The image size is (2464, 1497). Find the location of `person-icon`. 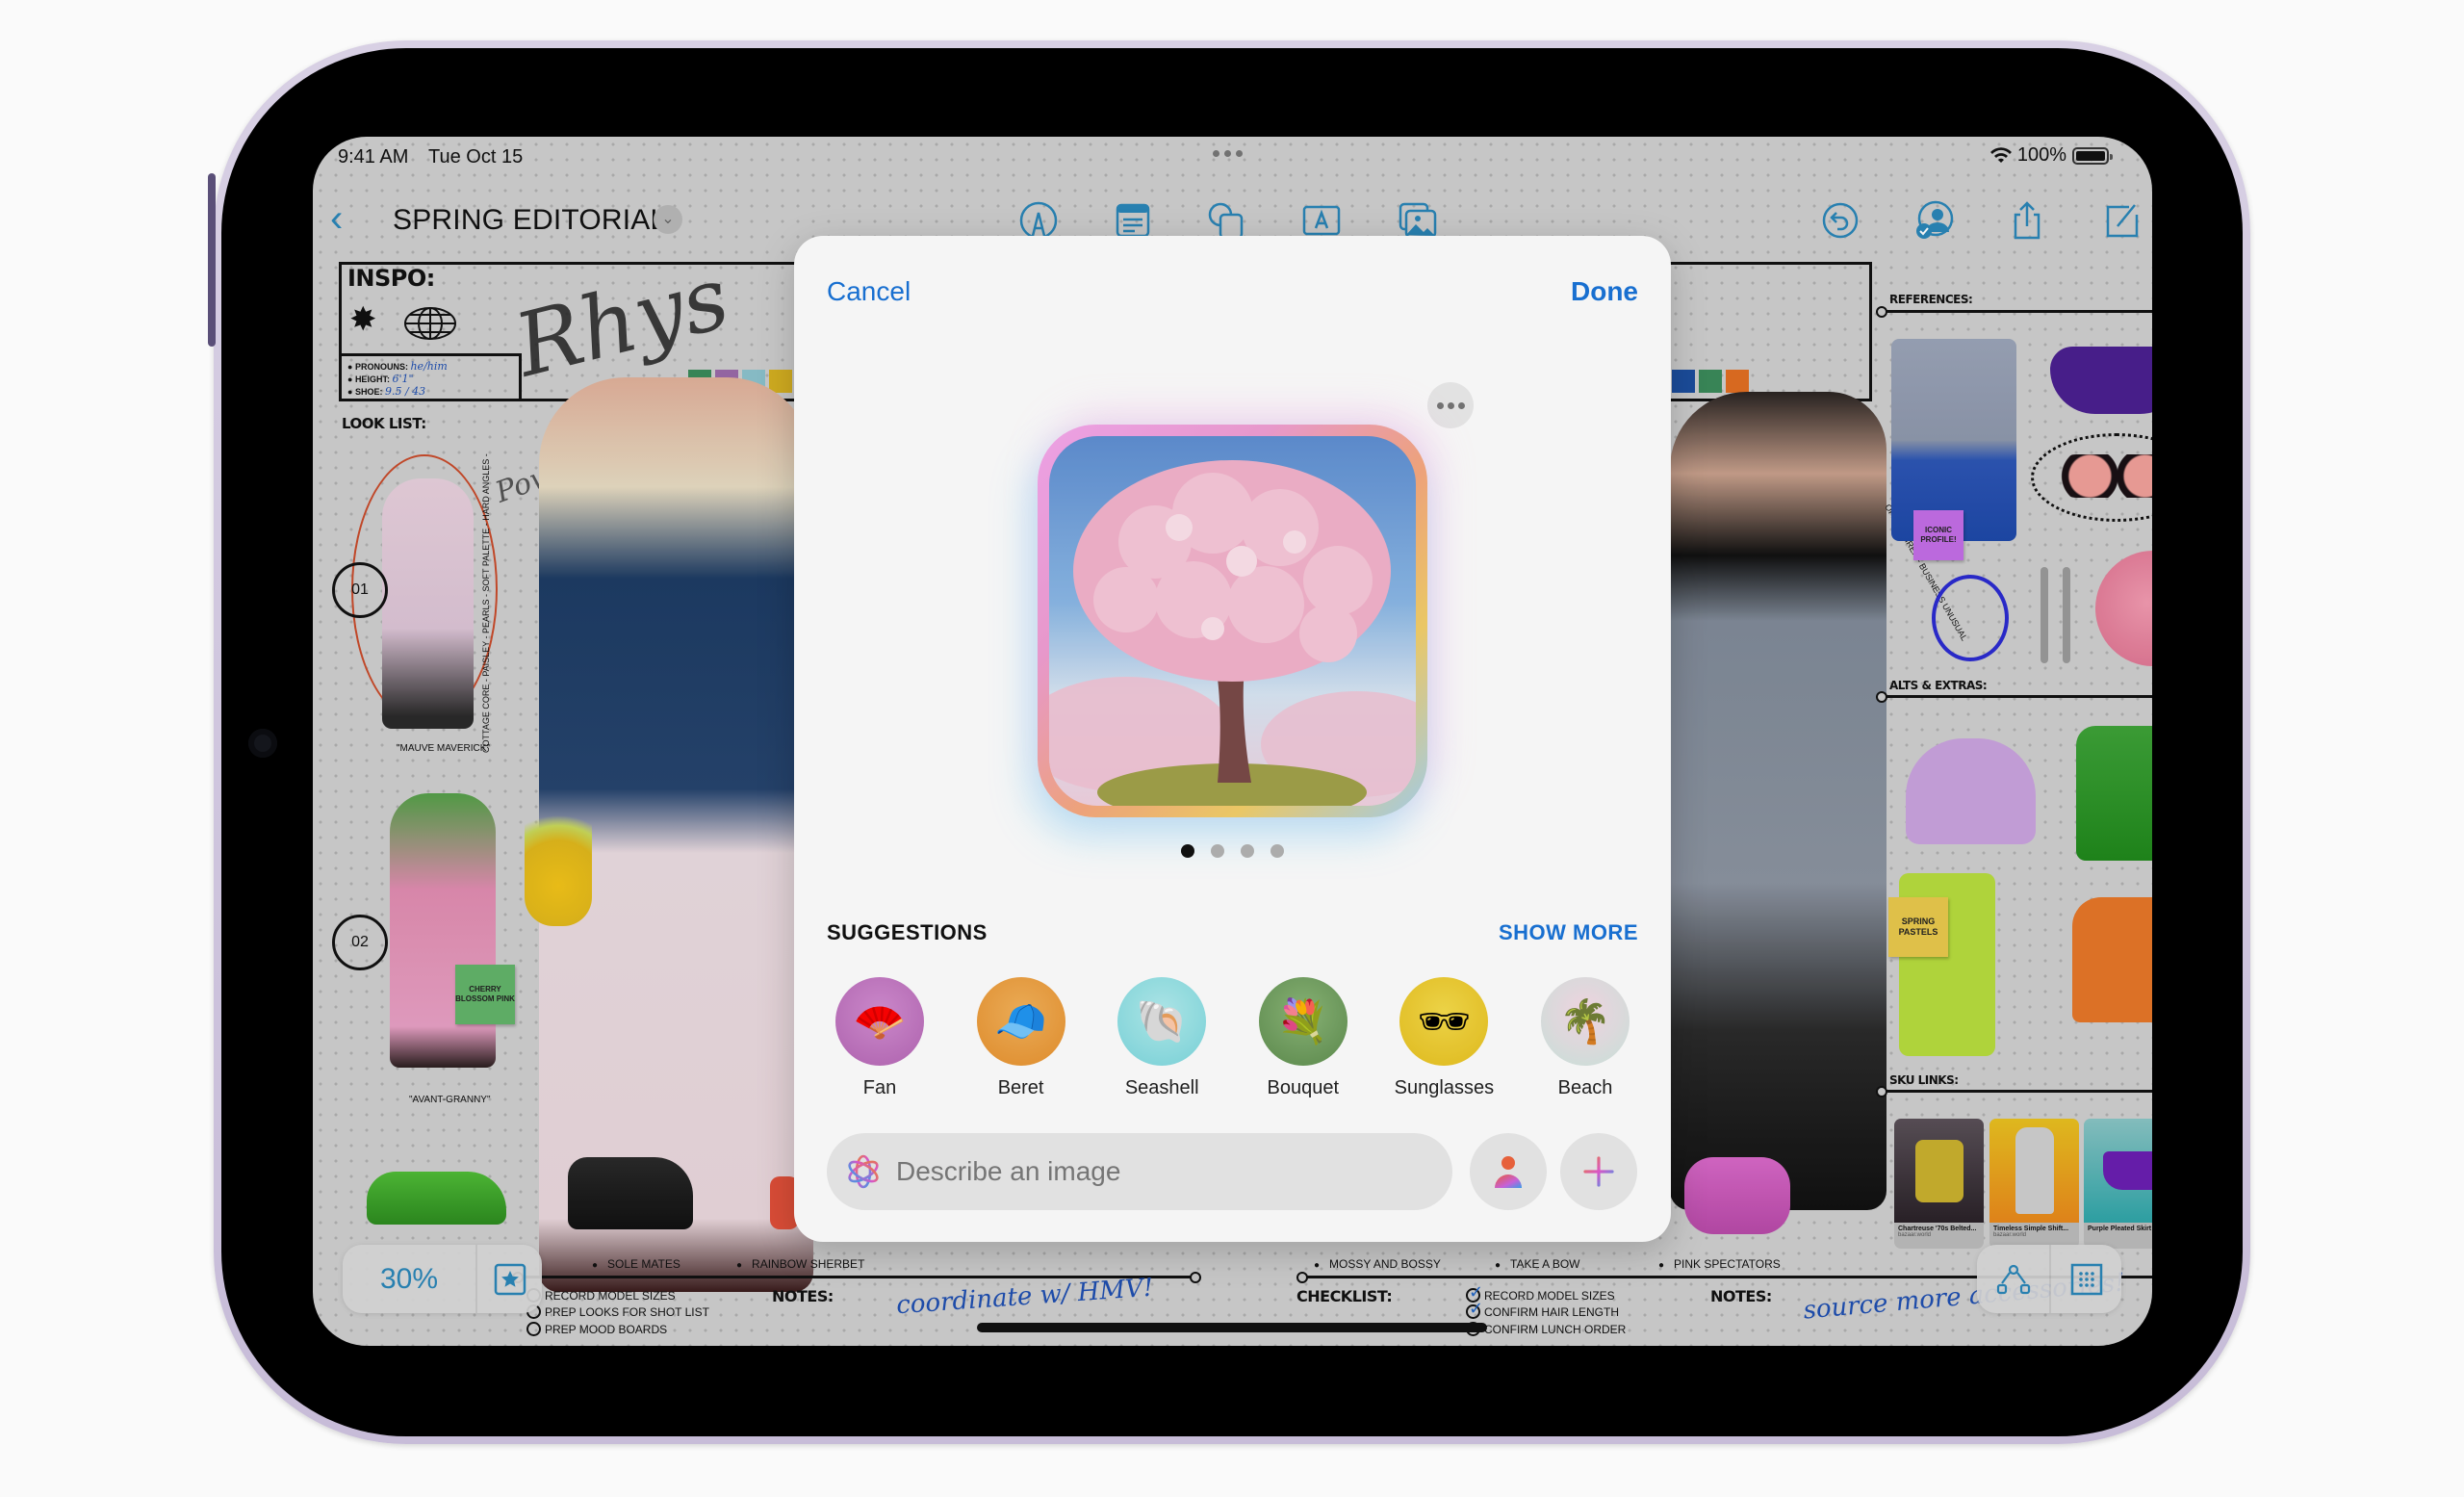

person-icon is located at coordinates (1508, 1172).